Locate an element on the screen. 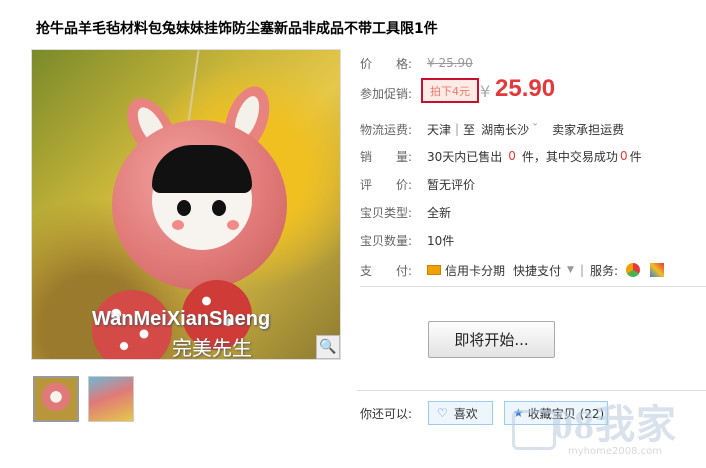  original-price: ¥ 25.90 is located at coordinates (450, 63).